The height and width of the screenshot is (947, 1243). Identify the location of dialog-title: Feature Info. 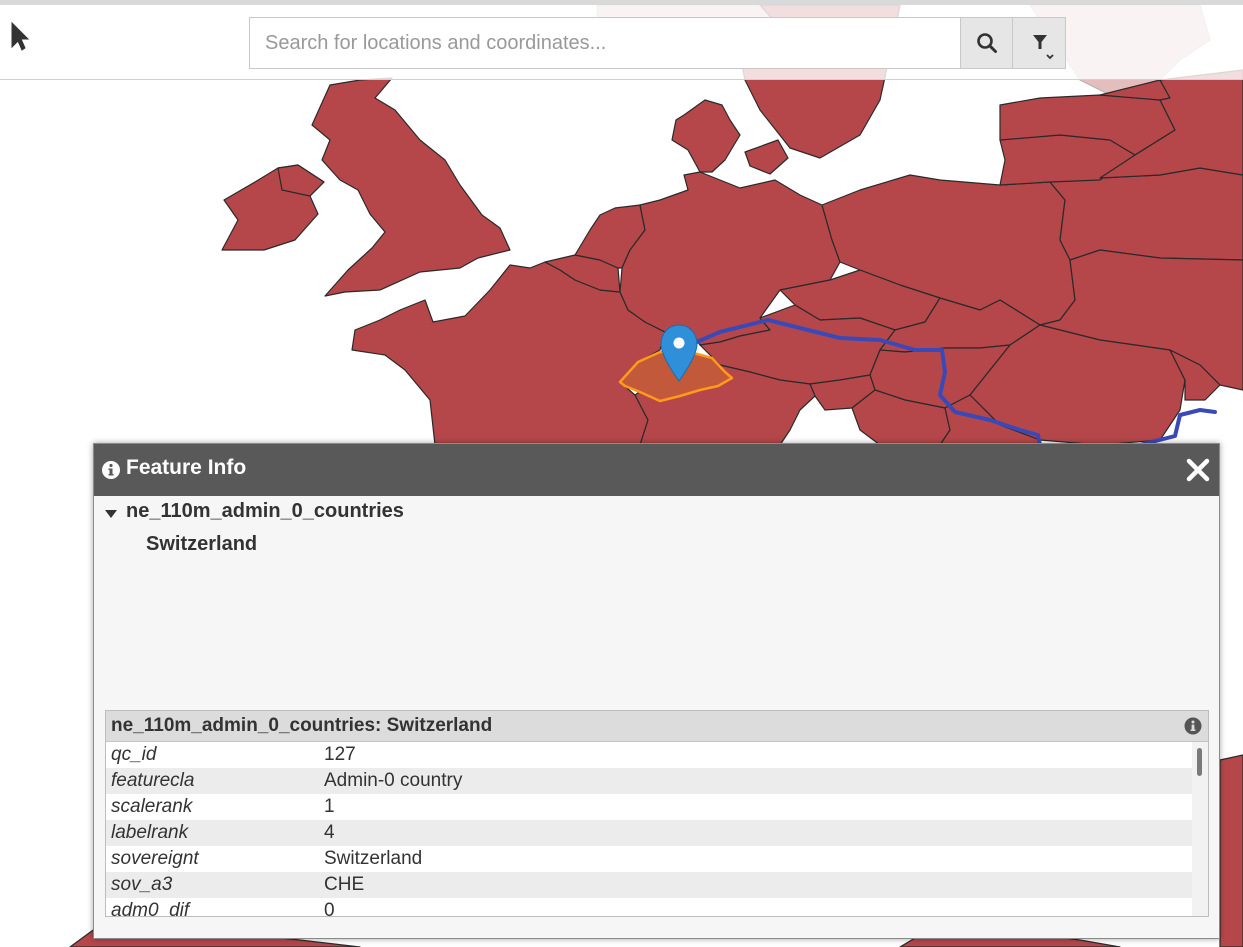
(186, 467).